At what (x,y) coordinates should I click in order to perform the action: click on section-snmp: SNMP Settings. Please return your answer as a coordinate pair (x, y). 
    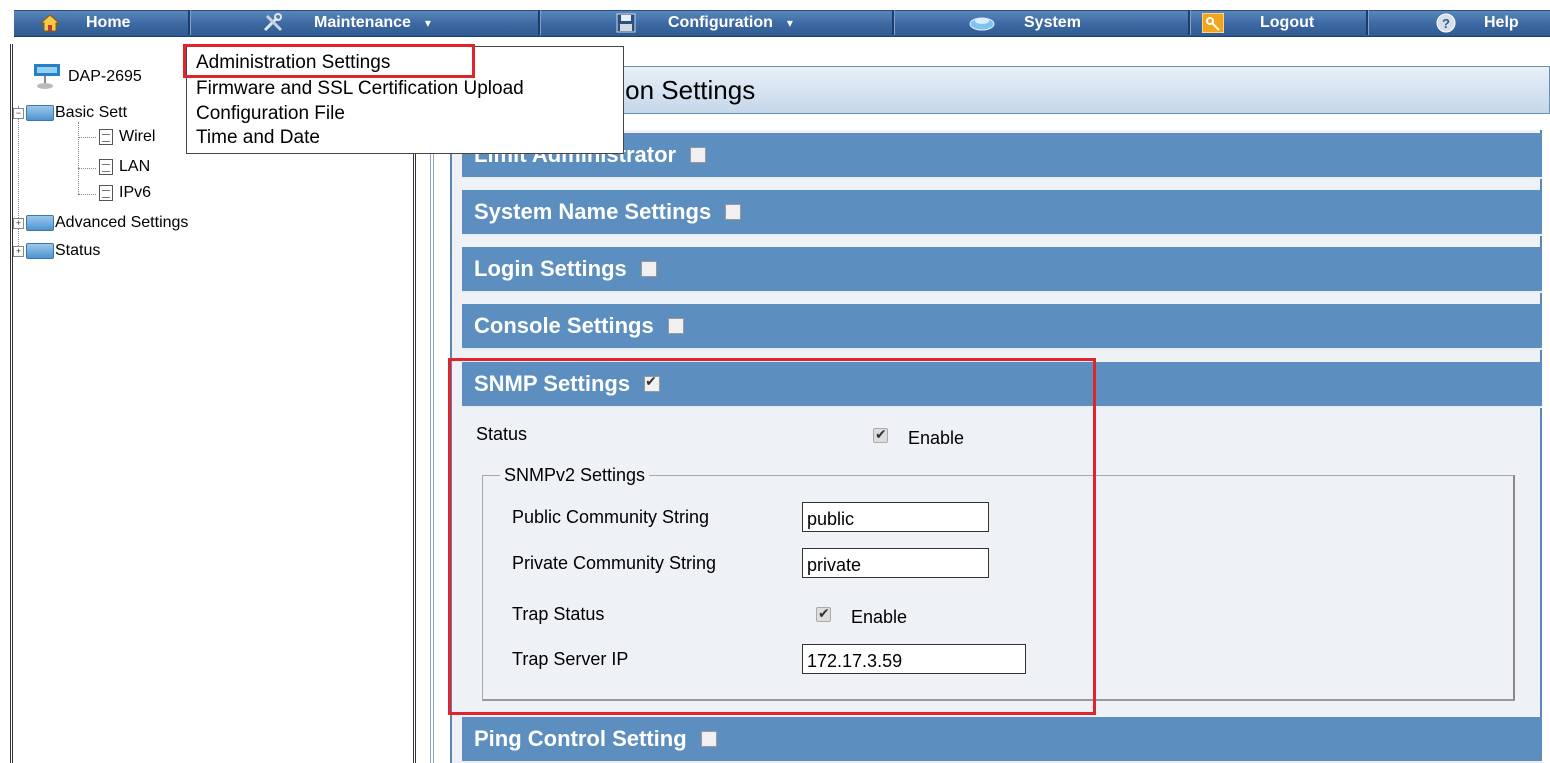
    Looking at the image, I should click on (1002, 385).